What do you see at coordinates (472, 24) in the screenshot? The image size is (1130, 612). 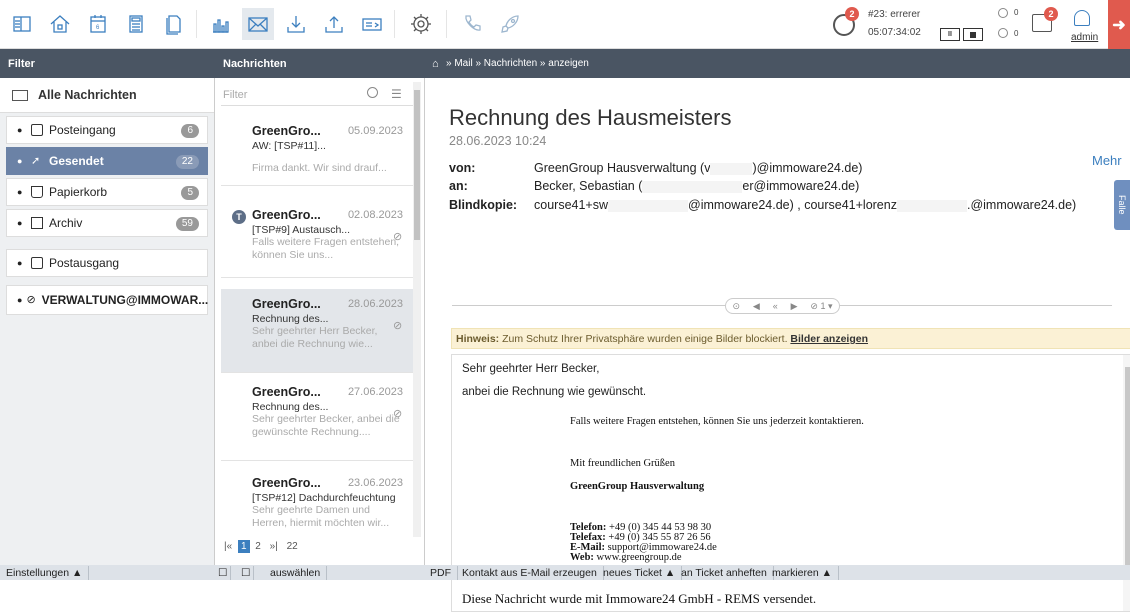 I see `phone-icon` at bounding box center [472, 24].